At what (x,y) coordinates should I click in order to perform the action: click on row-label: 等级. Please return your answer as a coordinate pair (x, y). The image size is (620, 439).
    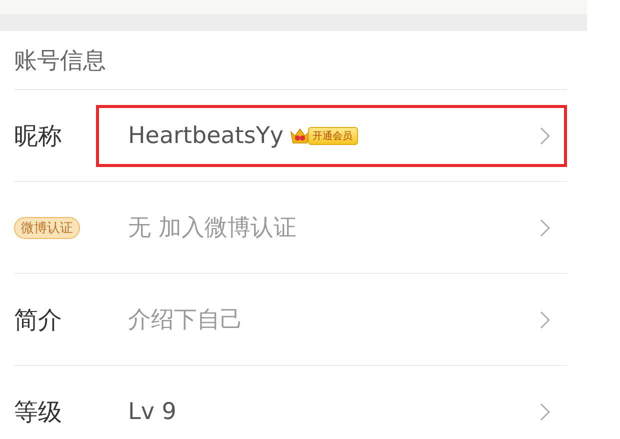
    Looking at the image, I should click on (38, 412).